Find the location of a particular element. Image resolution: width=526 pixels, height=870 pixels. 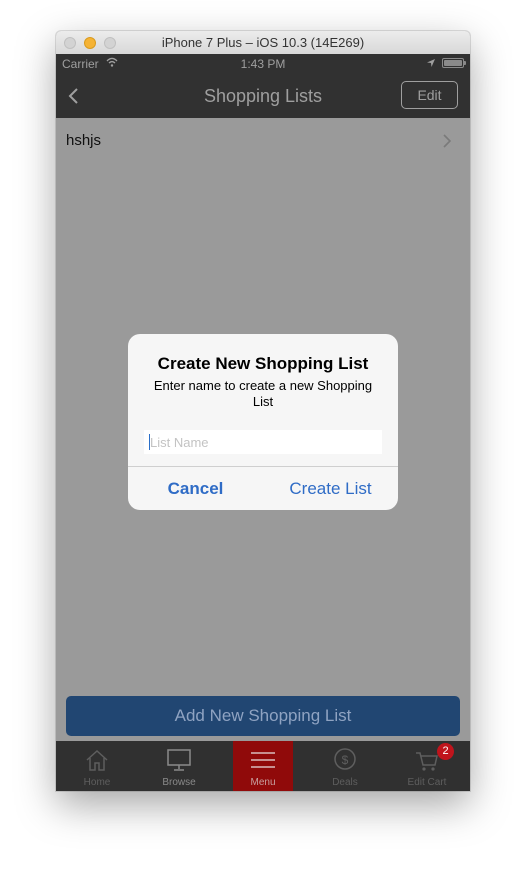

edit-button: Edit is located at coordinates (429, 95).